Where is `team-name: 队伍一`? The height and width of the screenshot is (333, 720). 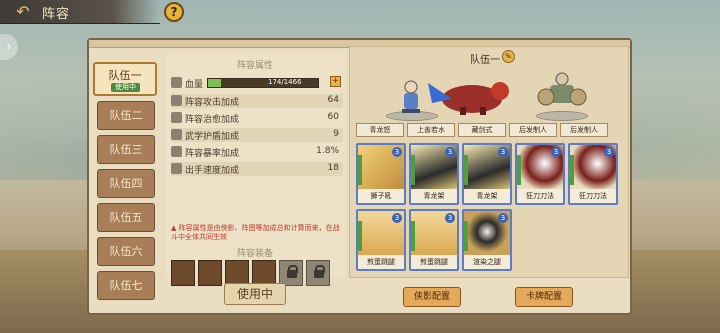 team-name: 队伍一 is located at coordinates (485, 60).